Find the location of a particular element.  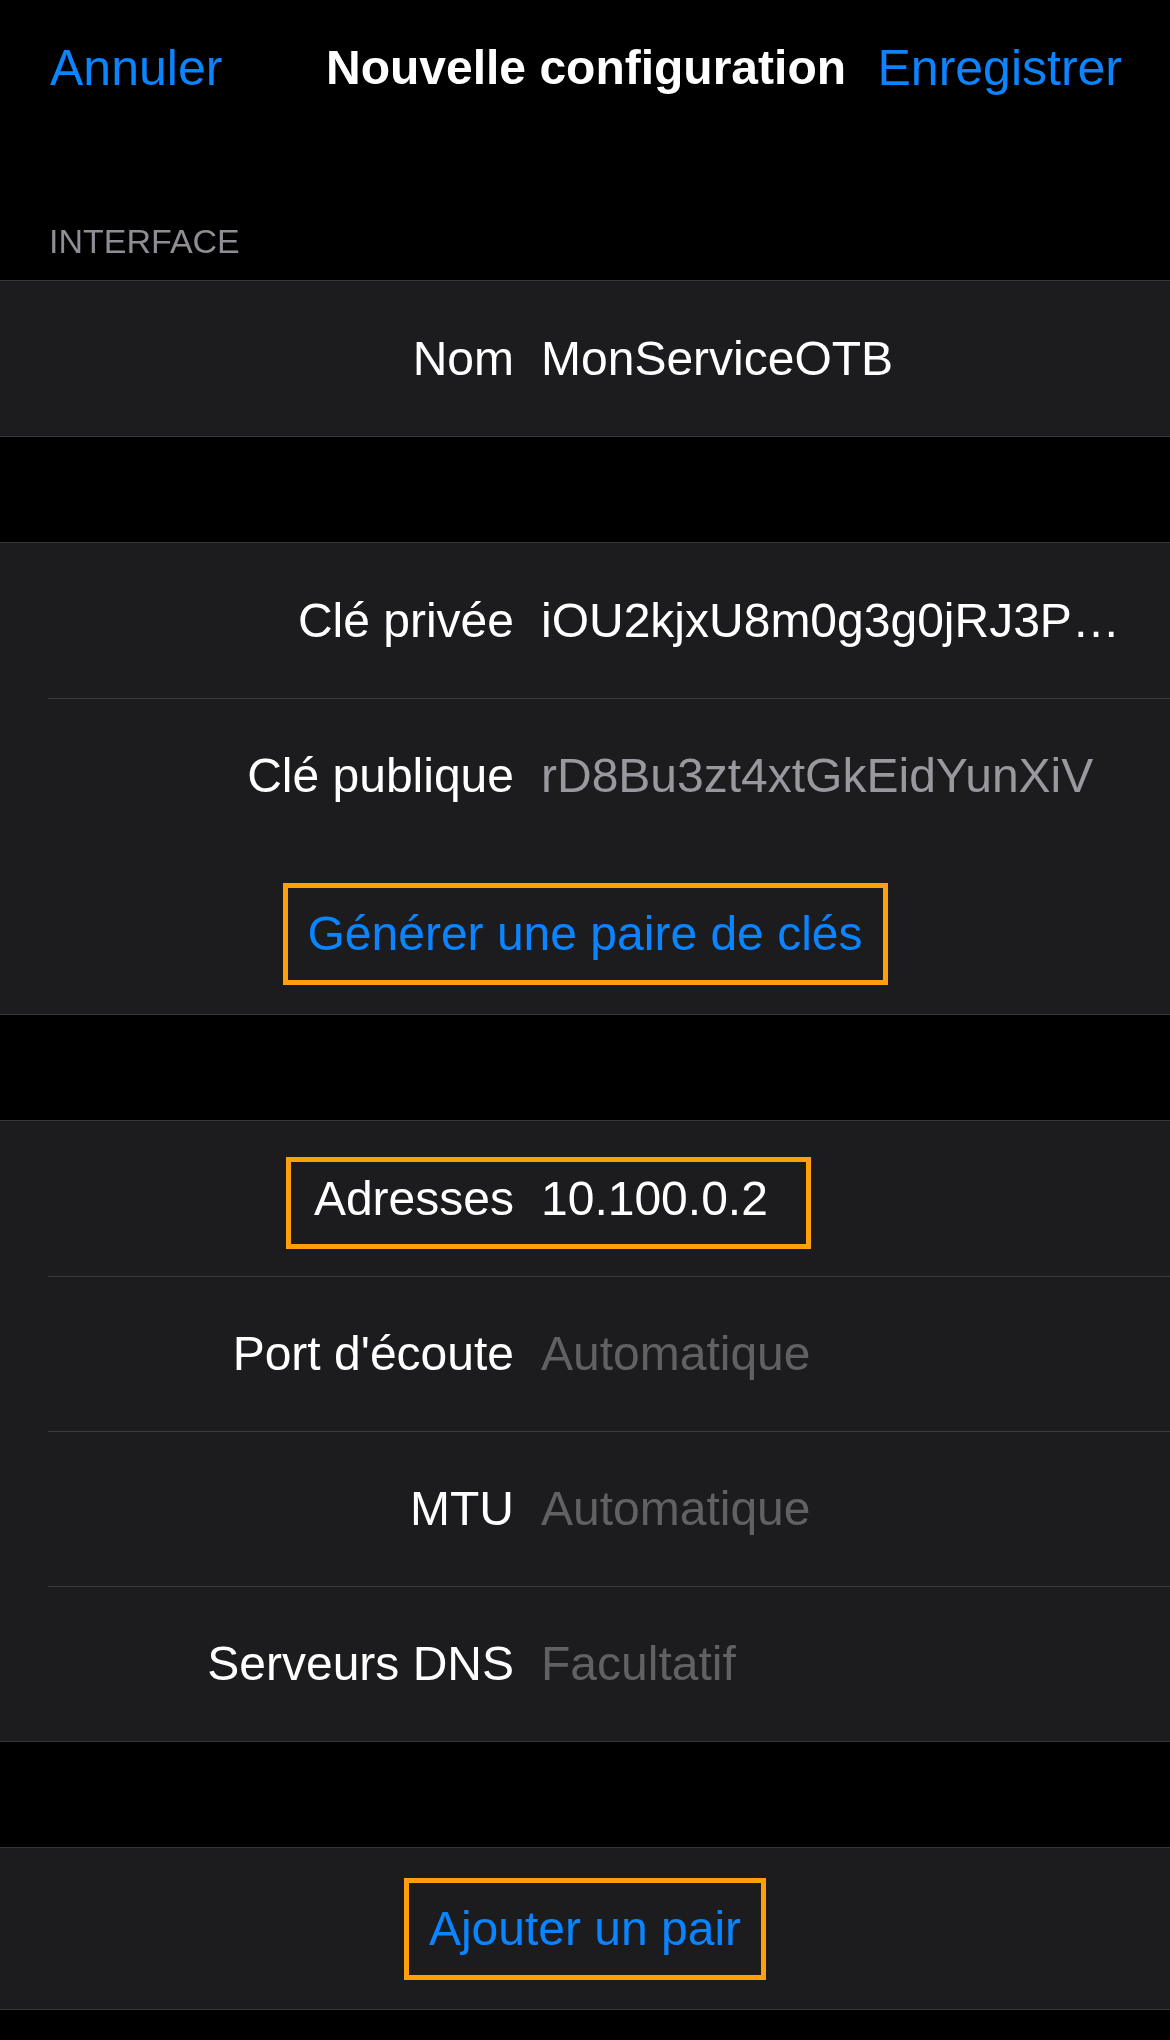

field-label: MTU is located at coordinates (462, 1508).